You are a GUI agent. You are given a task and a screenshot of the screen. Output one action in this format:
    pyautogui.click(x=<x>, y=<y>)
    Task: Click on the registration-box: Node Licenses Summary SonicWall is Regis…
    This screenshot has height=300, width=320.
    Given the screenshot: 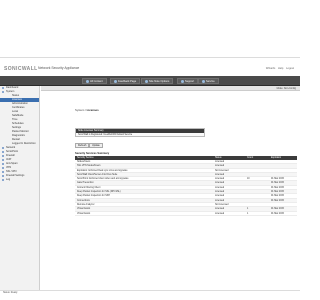 What is the action you would take?
    pyautogui.click(x=140, y=132)
    